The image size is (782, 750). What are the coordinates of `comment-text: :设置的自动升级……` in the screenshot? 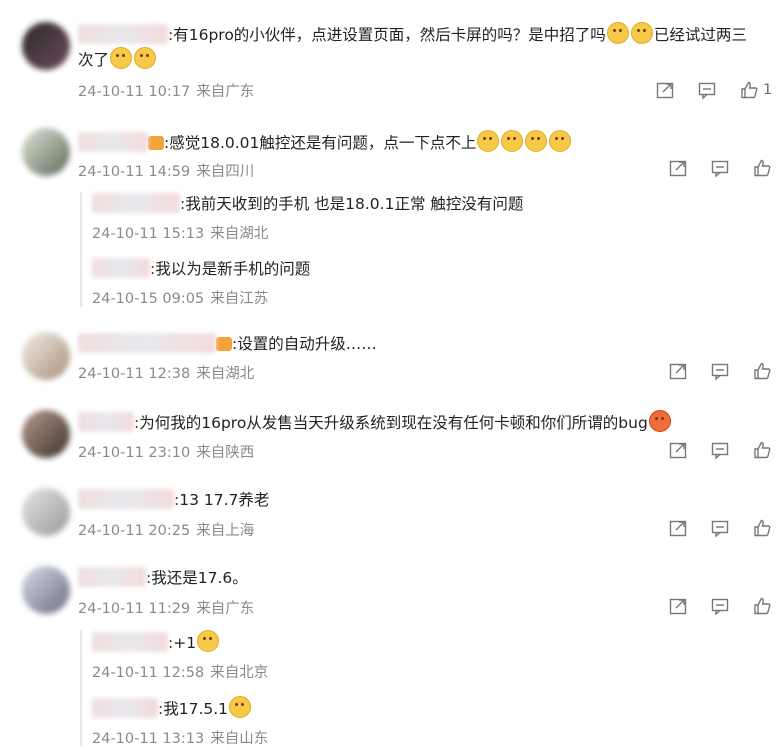 It's located at (227, 344).